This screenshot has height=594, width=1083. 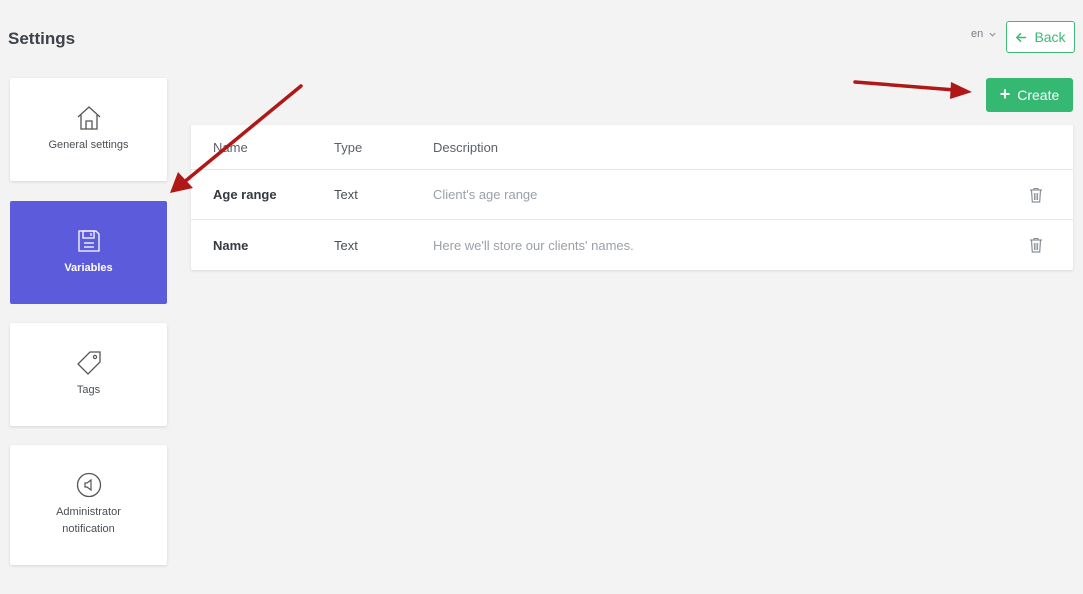 What do you see at coordinates (632, 147) in the screenshot?
I see `table-header: Name Type Description` at bounding box center [632, 147].